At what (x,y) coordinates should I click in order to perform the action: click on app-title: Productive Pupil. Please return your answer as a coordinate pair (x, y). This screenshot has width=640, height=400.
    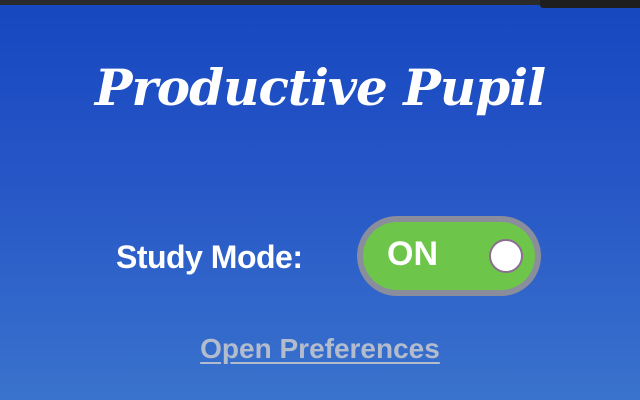
    Looking at the image, I should click on (320, 87).